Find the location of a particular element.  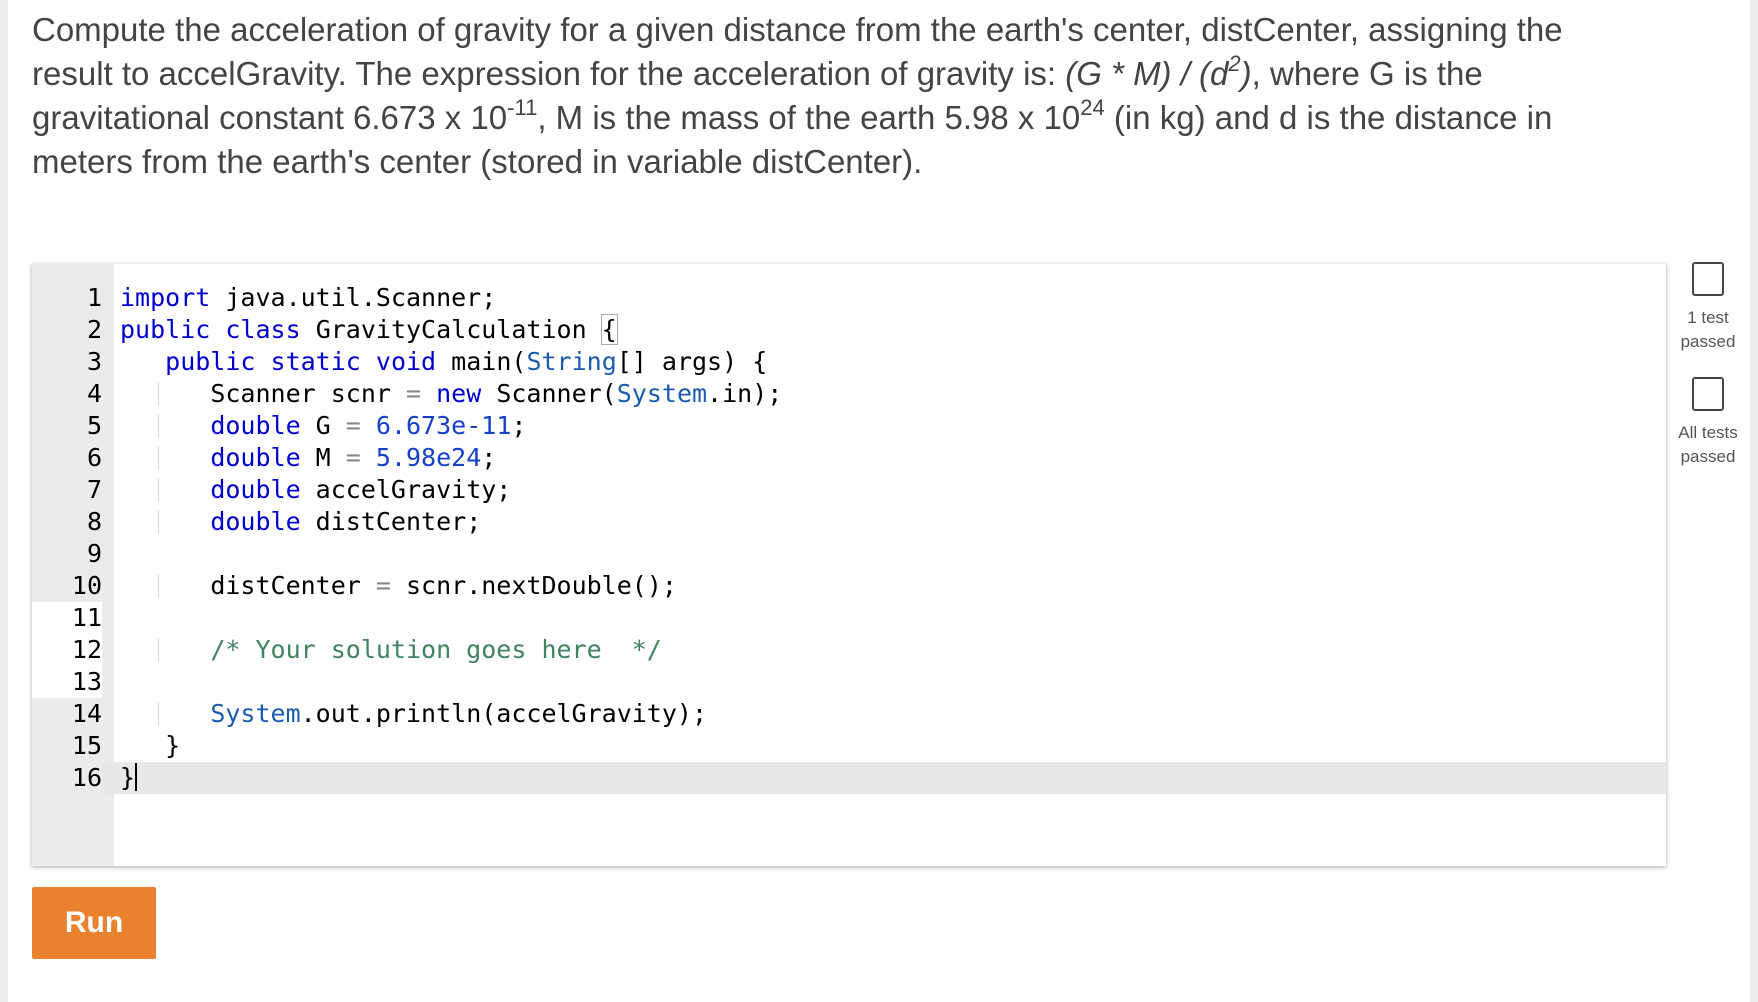

line-number: 8 is located at coordinates (67, 522).